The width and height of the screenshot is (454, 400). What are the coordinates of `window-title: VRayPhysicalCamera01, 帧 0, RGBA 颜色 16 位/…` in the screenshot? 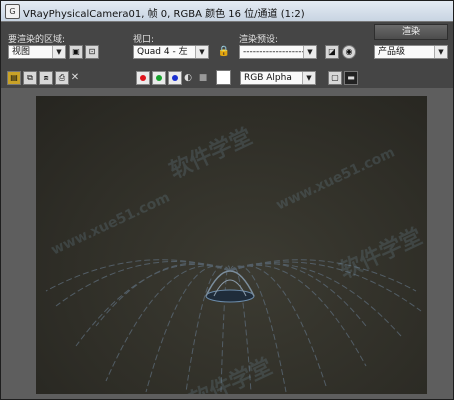 It's located at (164, 14).